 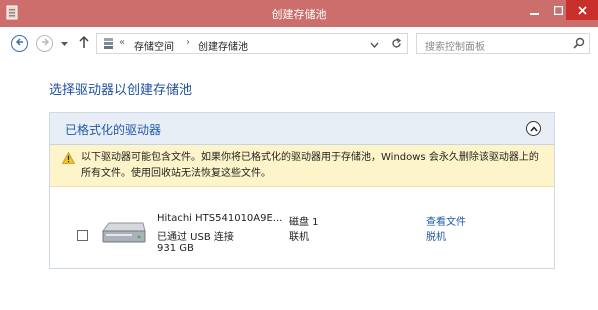 What do you see at coordinates (436, 235) in the screenshot?
I see `take-offline-link: 脱机` at bounding box center [436, 235].